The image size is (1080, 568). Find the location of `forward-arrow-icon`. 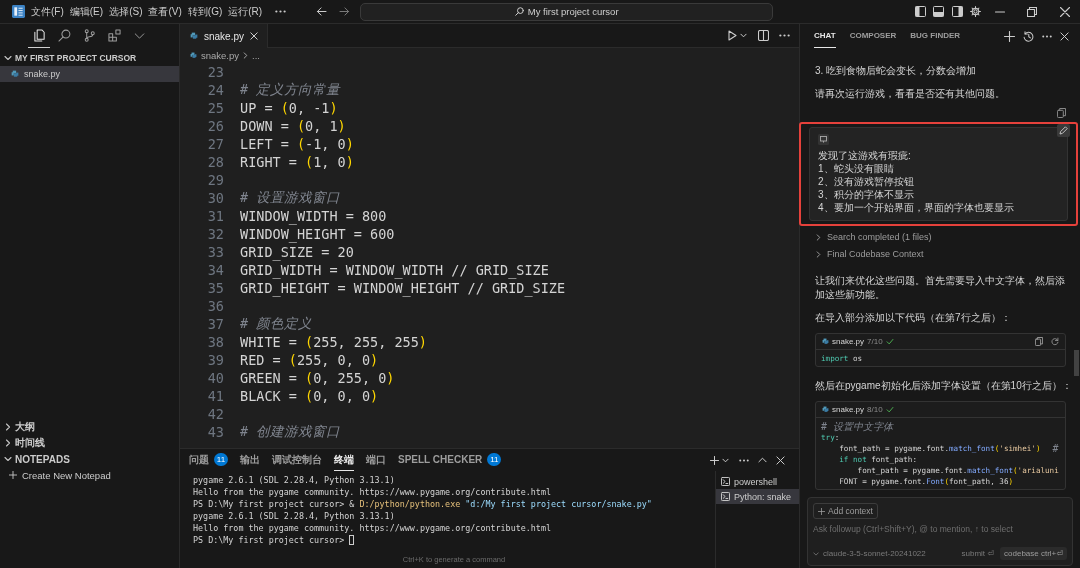

forward-arrow-icon is located at coordinates (345, 11).